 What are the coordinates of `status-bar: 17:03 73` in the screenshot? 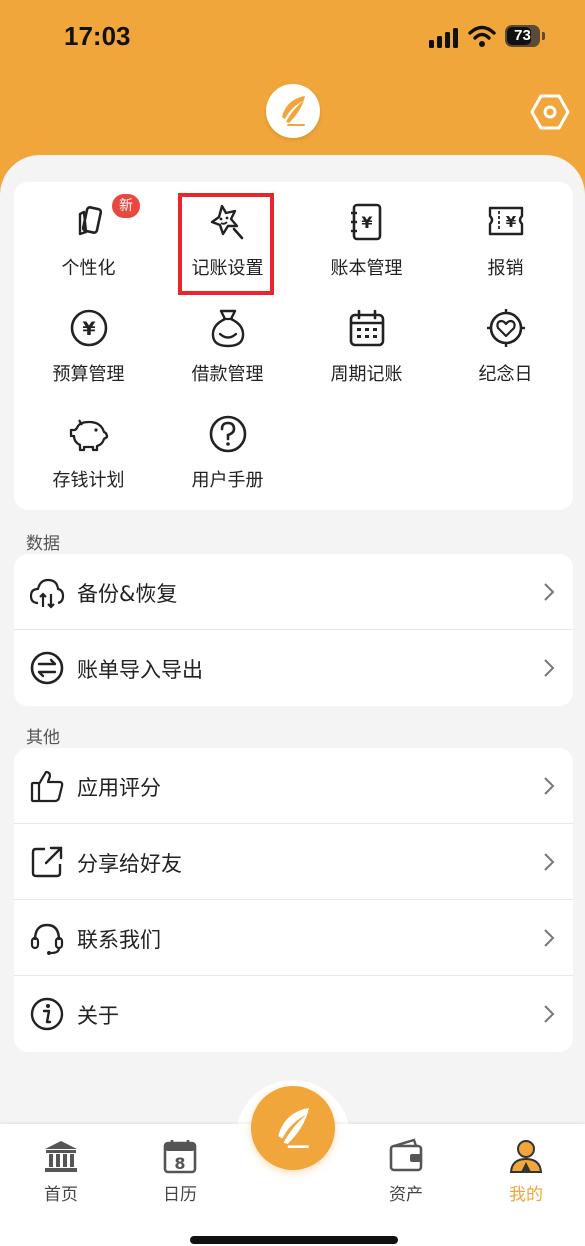 It's located at (292, 38).